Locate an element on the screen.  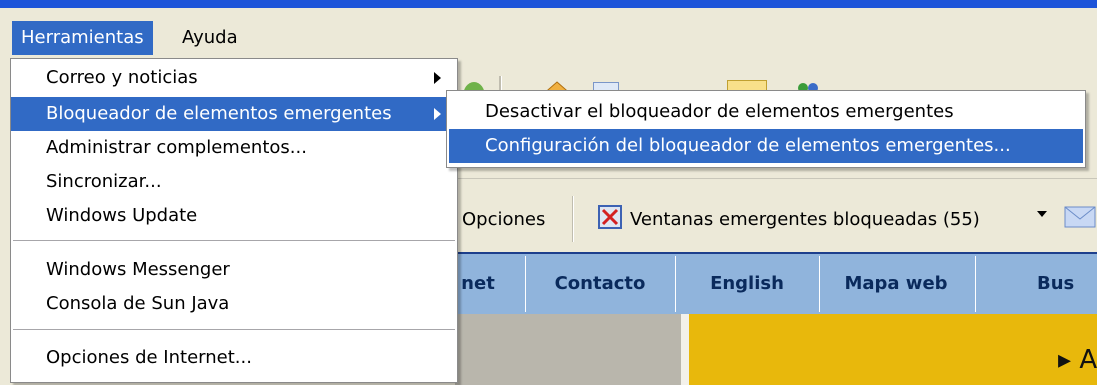
menu-item-sun-java: Consola de Sun Java is located at coordinates (234, 304).